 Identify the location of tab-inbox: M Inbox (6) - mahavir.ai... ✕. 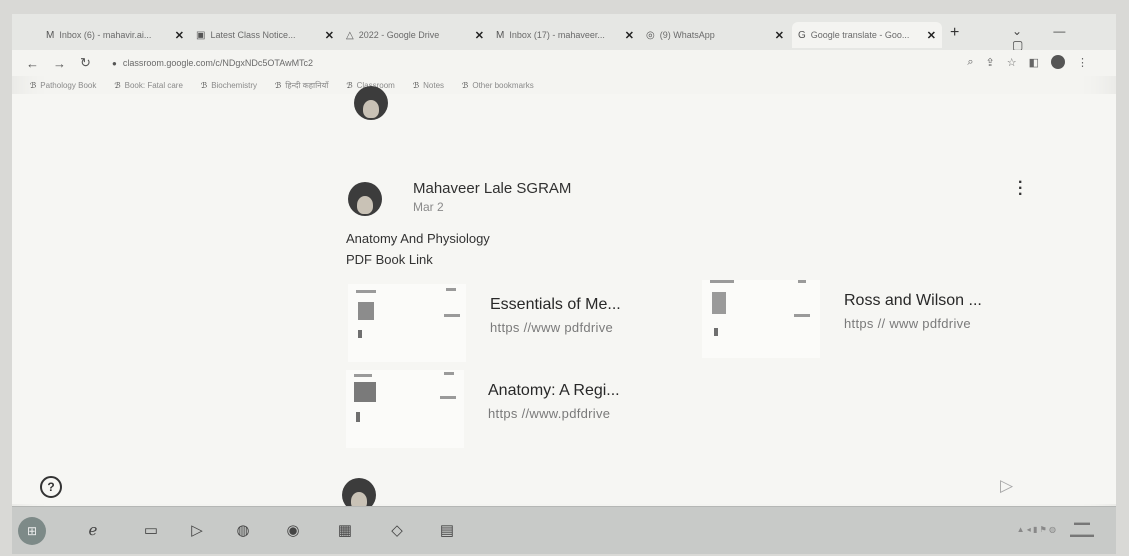
(115, 35).